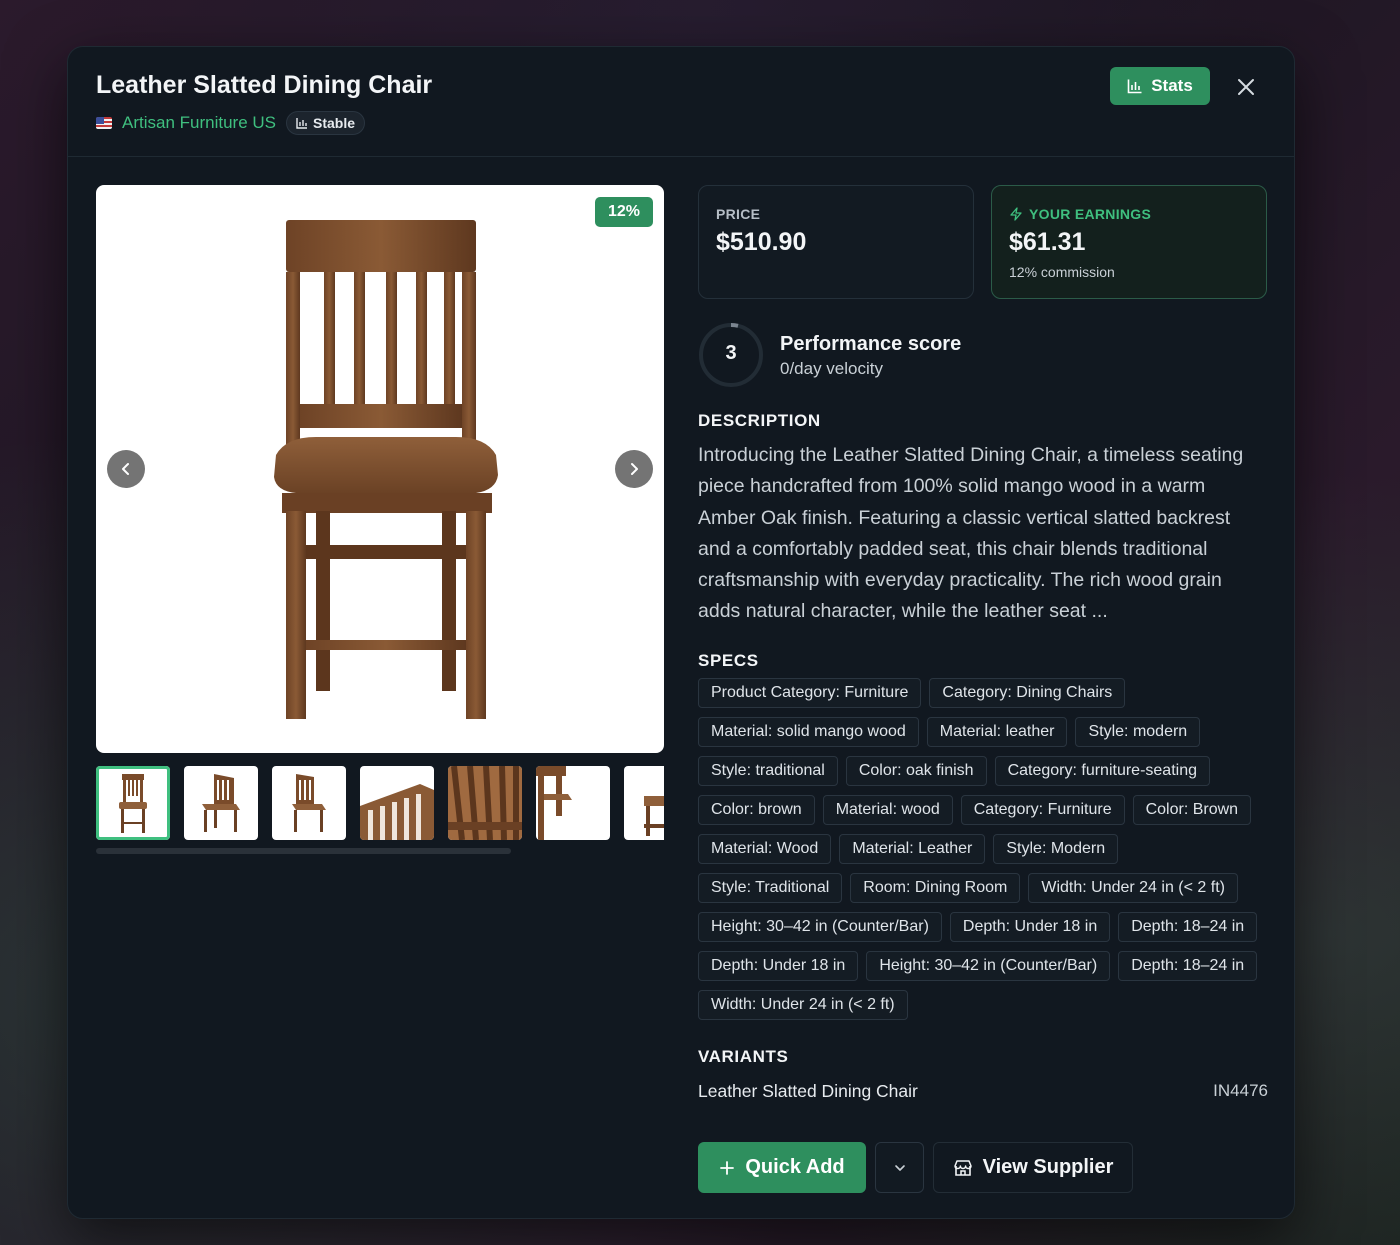 This screenshot has width=1400, height=1245. Describe the element at coordinates (1042, 810) in the screenshot. I see `spec-tag: Category: Furniture` at that location.